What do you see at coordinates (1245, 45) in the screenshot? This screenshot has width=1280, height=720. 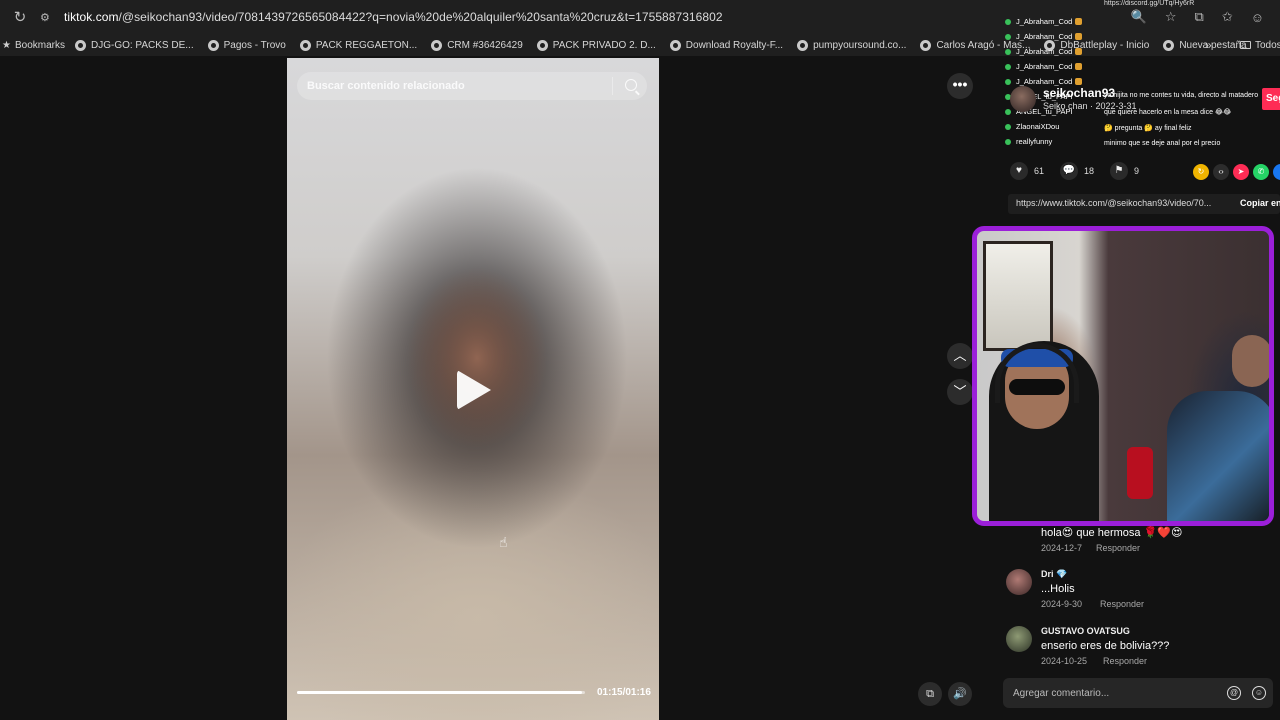 I see `folder-icon` at bounding box center [1245, 45].